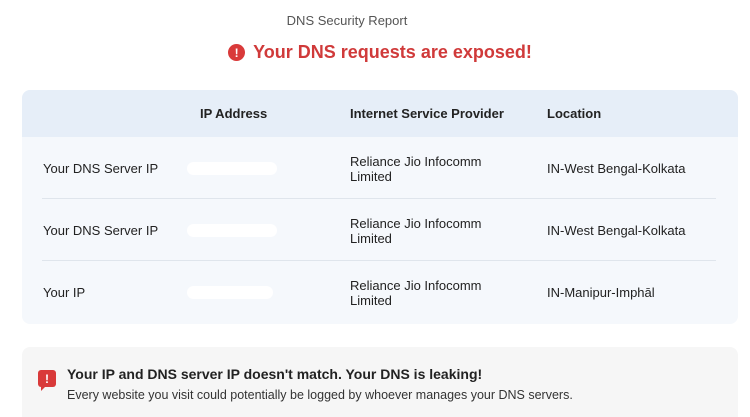 The height and width of the screenshot is (417, 750). Describe the element at coordinates (392, 52) in the screenshot. I see `exposure-alert-text: Your DNS requests are exposed!` at that location.